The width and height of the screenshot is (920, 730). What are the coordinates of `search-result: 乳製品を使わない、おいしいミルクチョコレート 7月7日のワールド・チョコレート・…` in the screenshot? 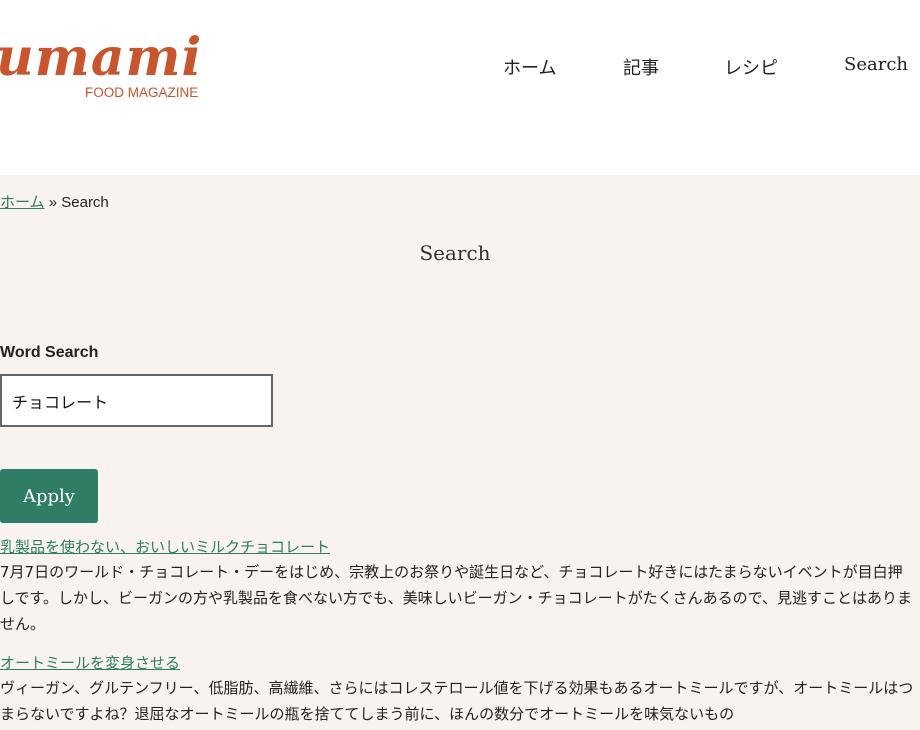 It's located at (458, 586).